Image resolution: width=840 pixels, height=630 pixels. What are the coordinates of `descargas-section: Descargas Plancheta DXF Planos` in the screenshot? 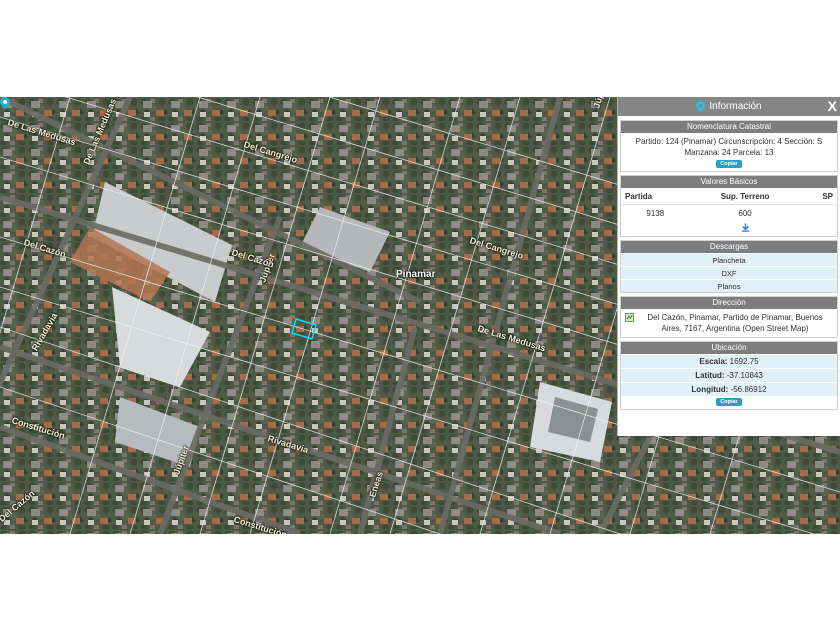 It's located at (729, 266).